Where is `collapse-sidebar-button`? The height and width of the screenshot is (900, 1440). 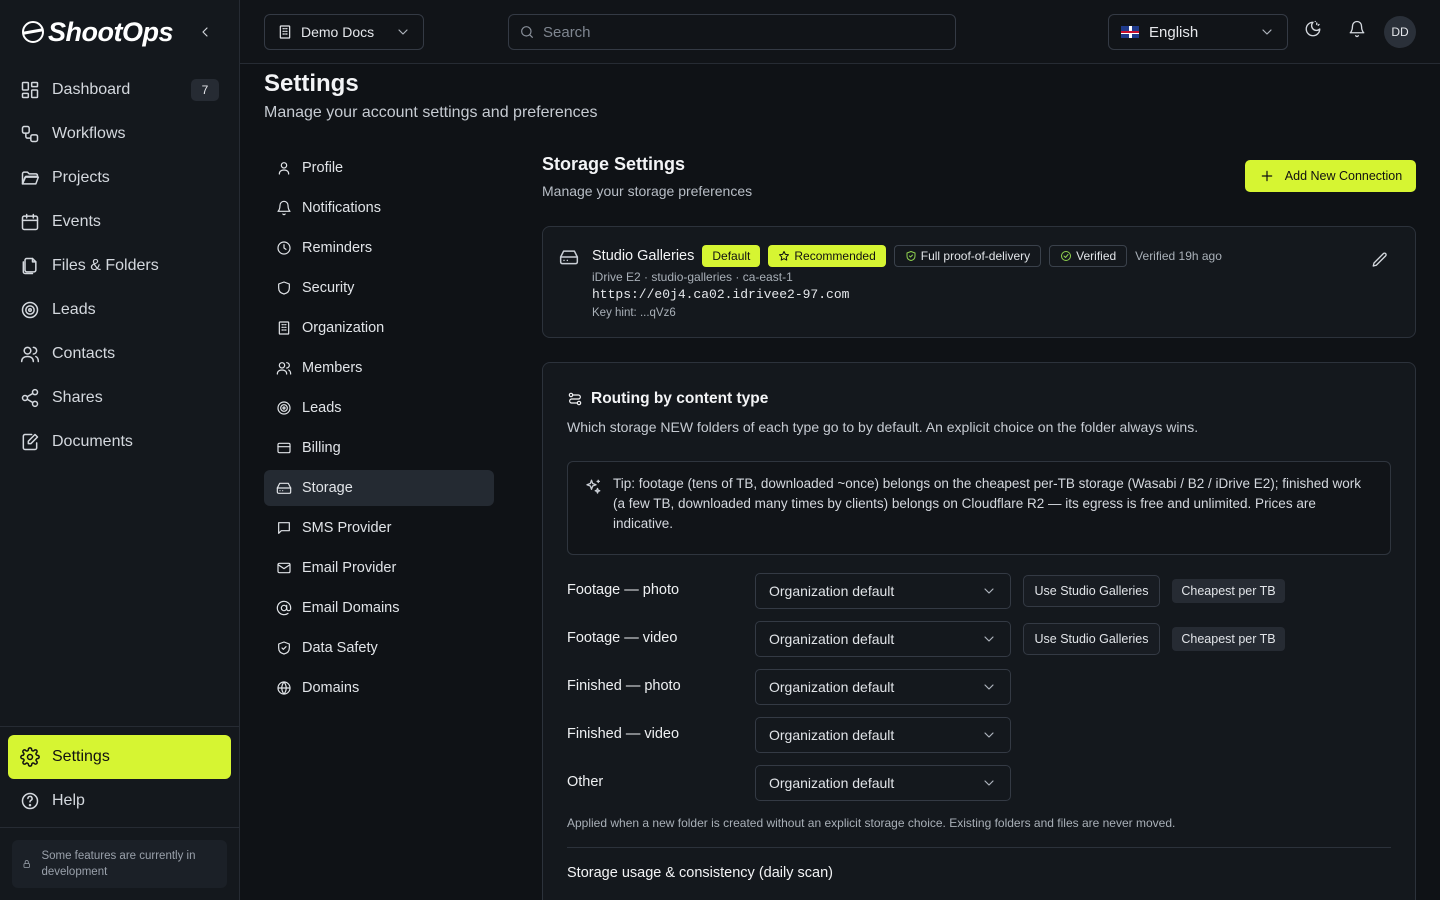 collapse-sidebar-button is located at coordinates (205, 32).